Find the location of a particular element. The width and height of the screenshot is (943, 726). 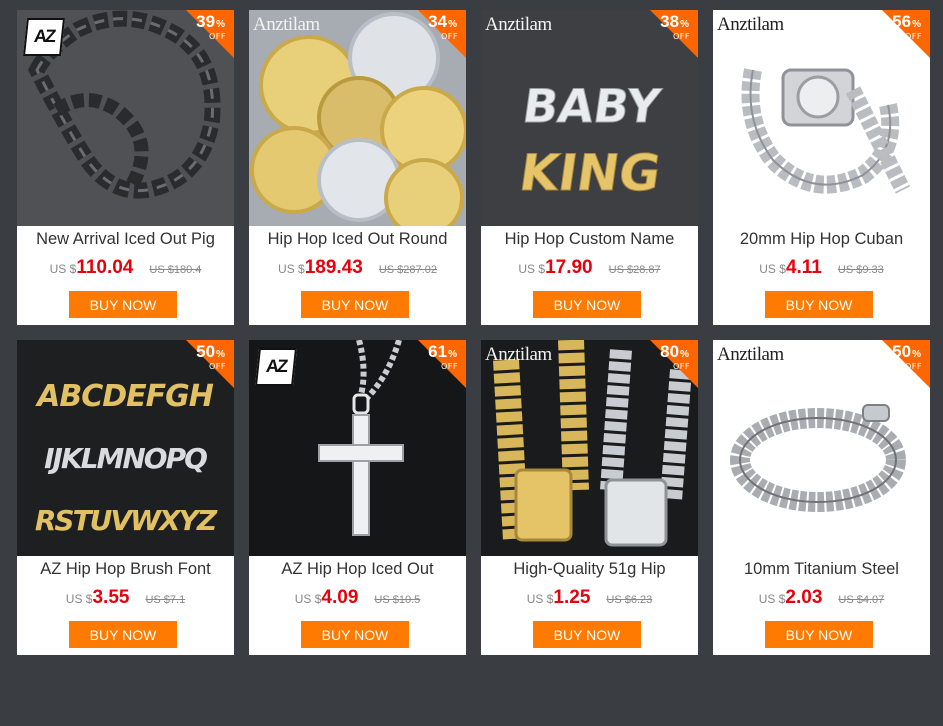

original-price: US $180.4 is located at coordinates (175, 270).